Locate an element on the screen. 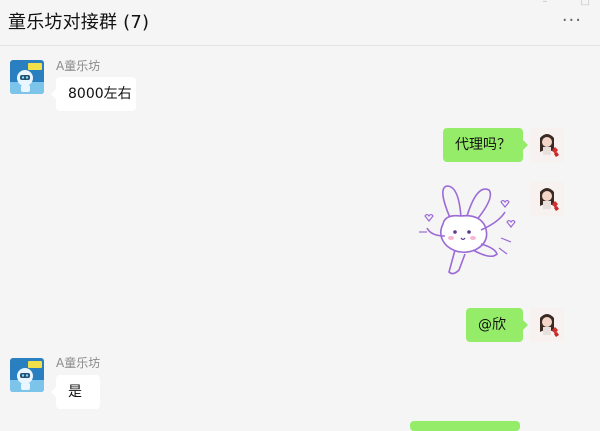 This screenshot has height=431, width=600. dancing-bunny-sticker is located at coordinates (470, 230).